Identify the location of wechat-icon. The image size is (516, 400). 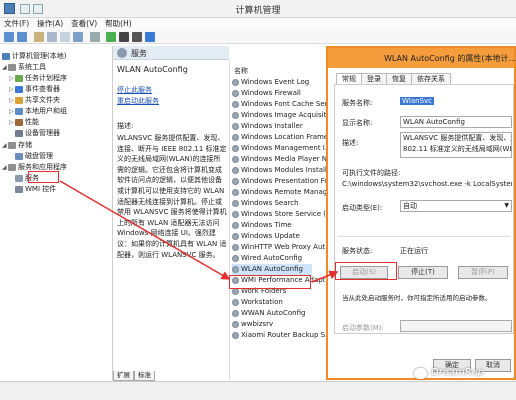
(420, 373).